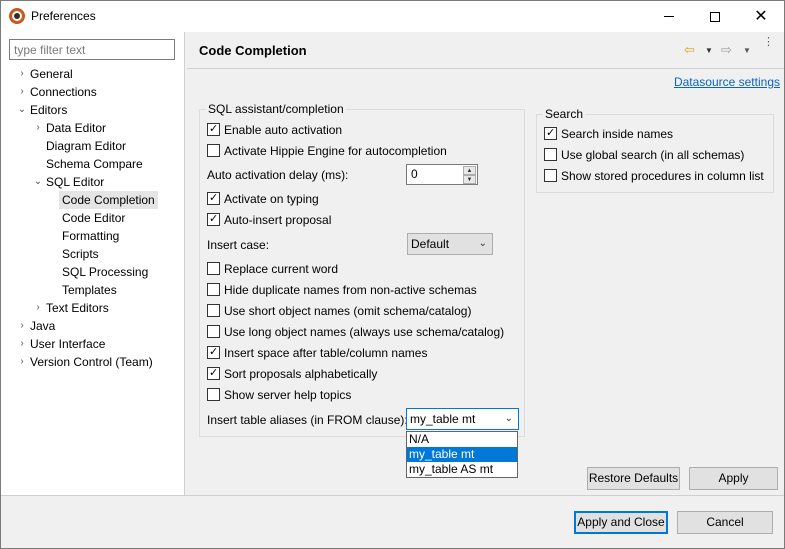 This screenshot has height=549, width=785. I want to click on tree-item-schema-compare: Schema Compare, so click(94, 164).